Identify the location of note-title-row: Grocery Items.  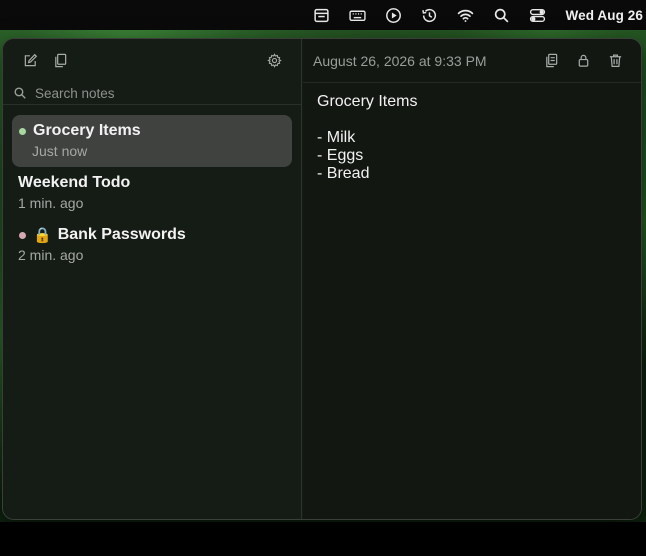
(152, 131).